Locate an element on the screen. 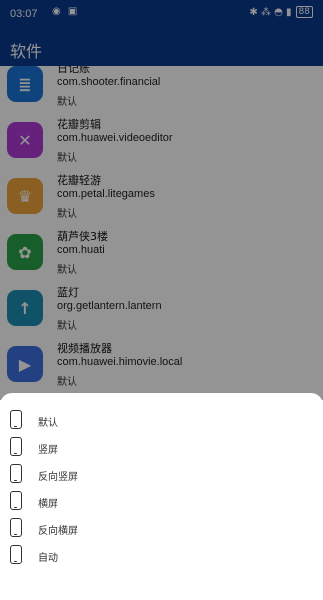  option-auto: 自动 is located at coordinates (161, 555).